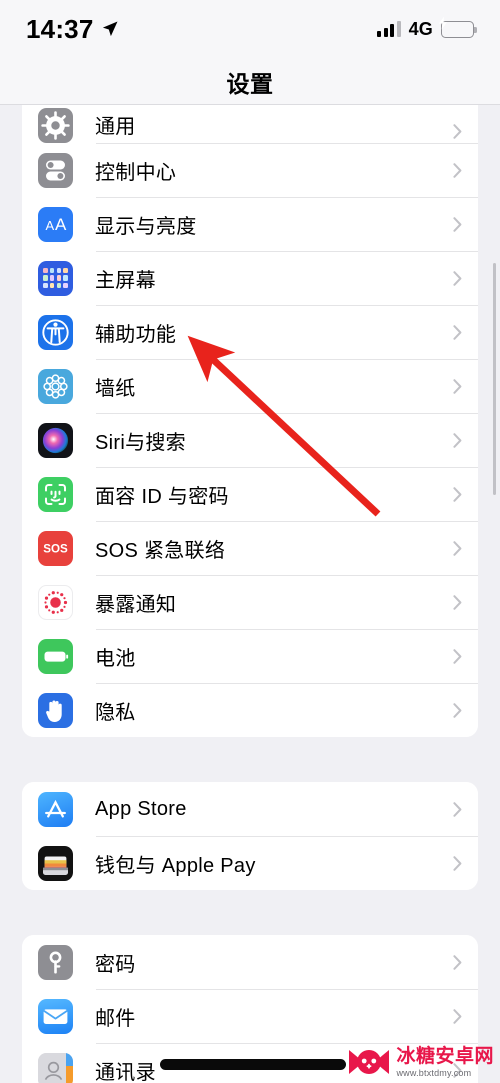  I want to click on settings-row-暴露通知: 暴露通知, so click(250, 602).